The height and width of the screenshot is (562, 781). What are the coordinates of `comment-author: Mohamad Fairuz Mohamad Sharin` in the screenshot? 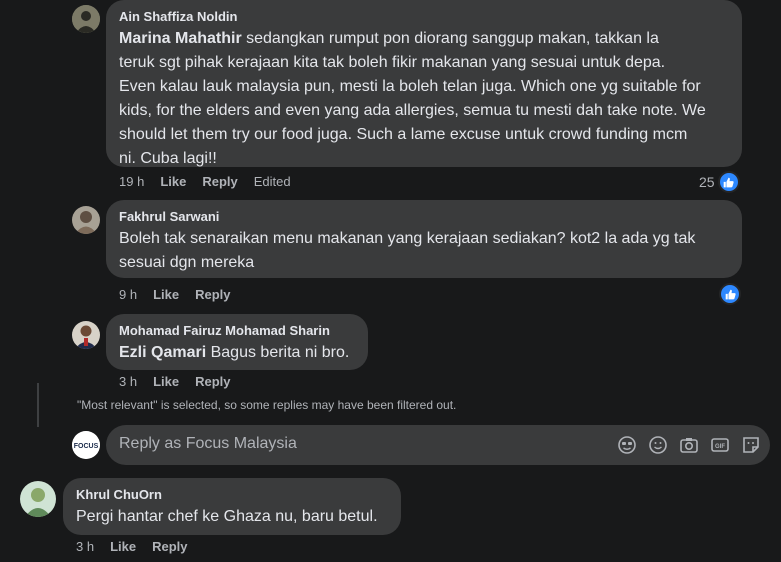 It's located at (237, 331).